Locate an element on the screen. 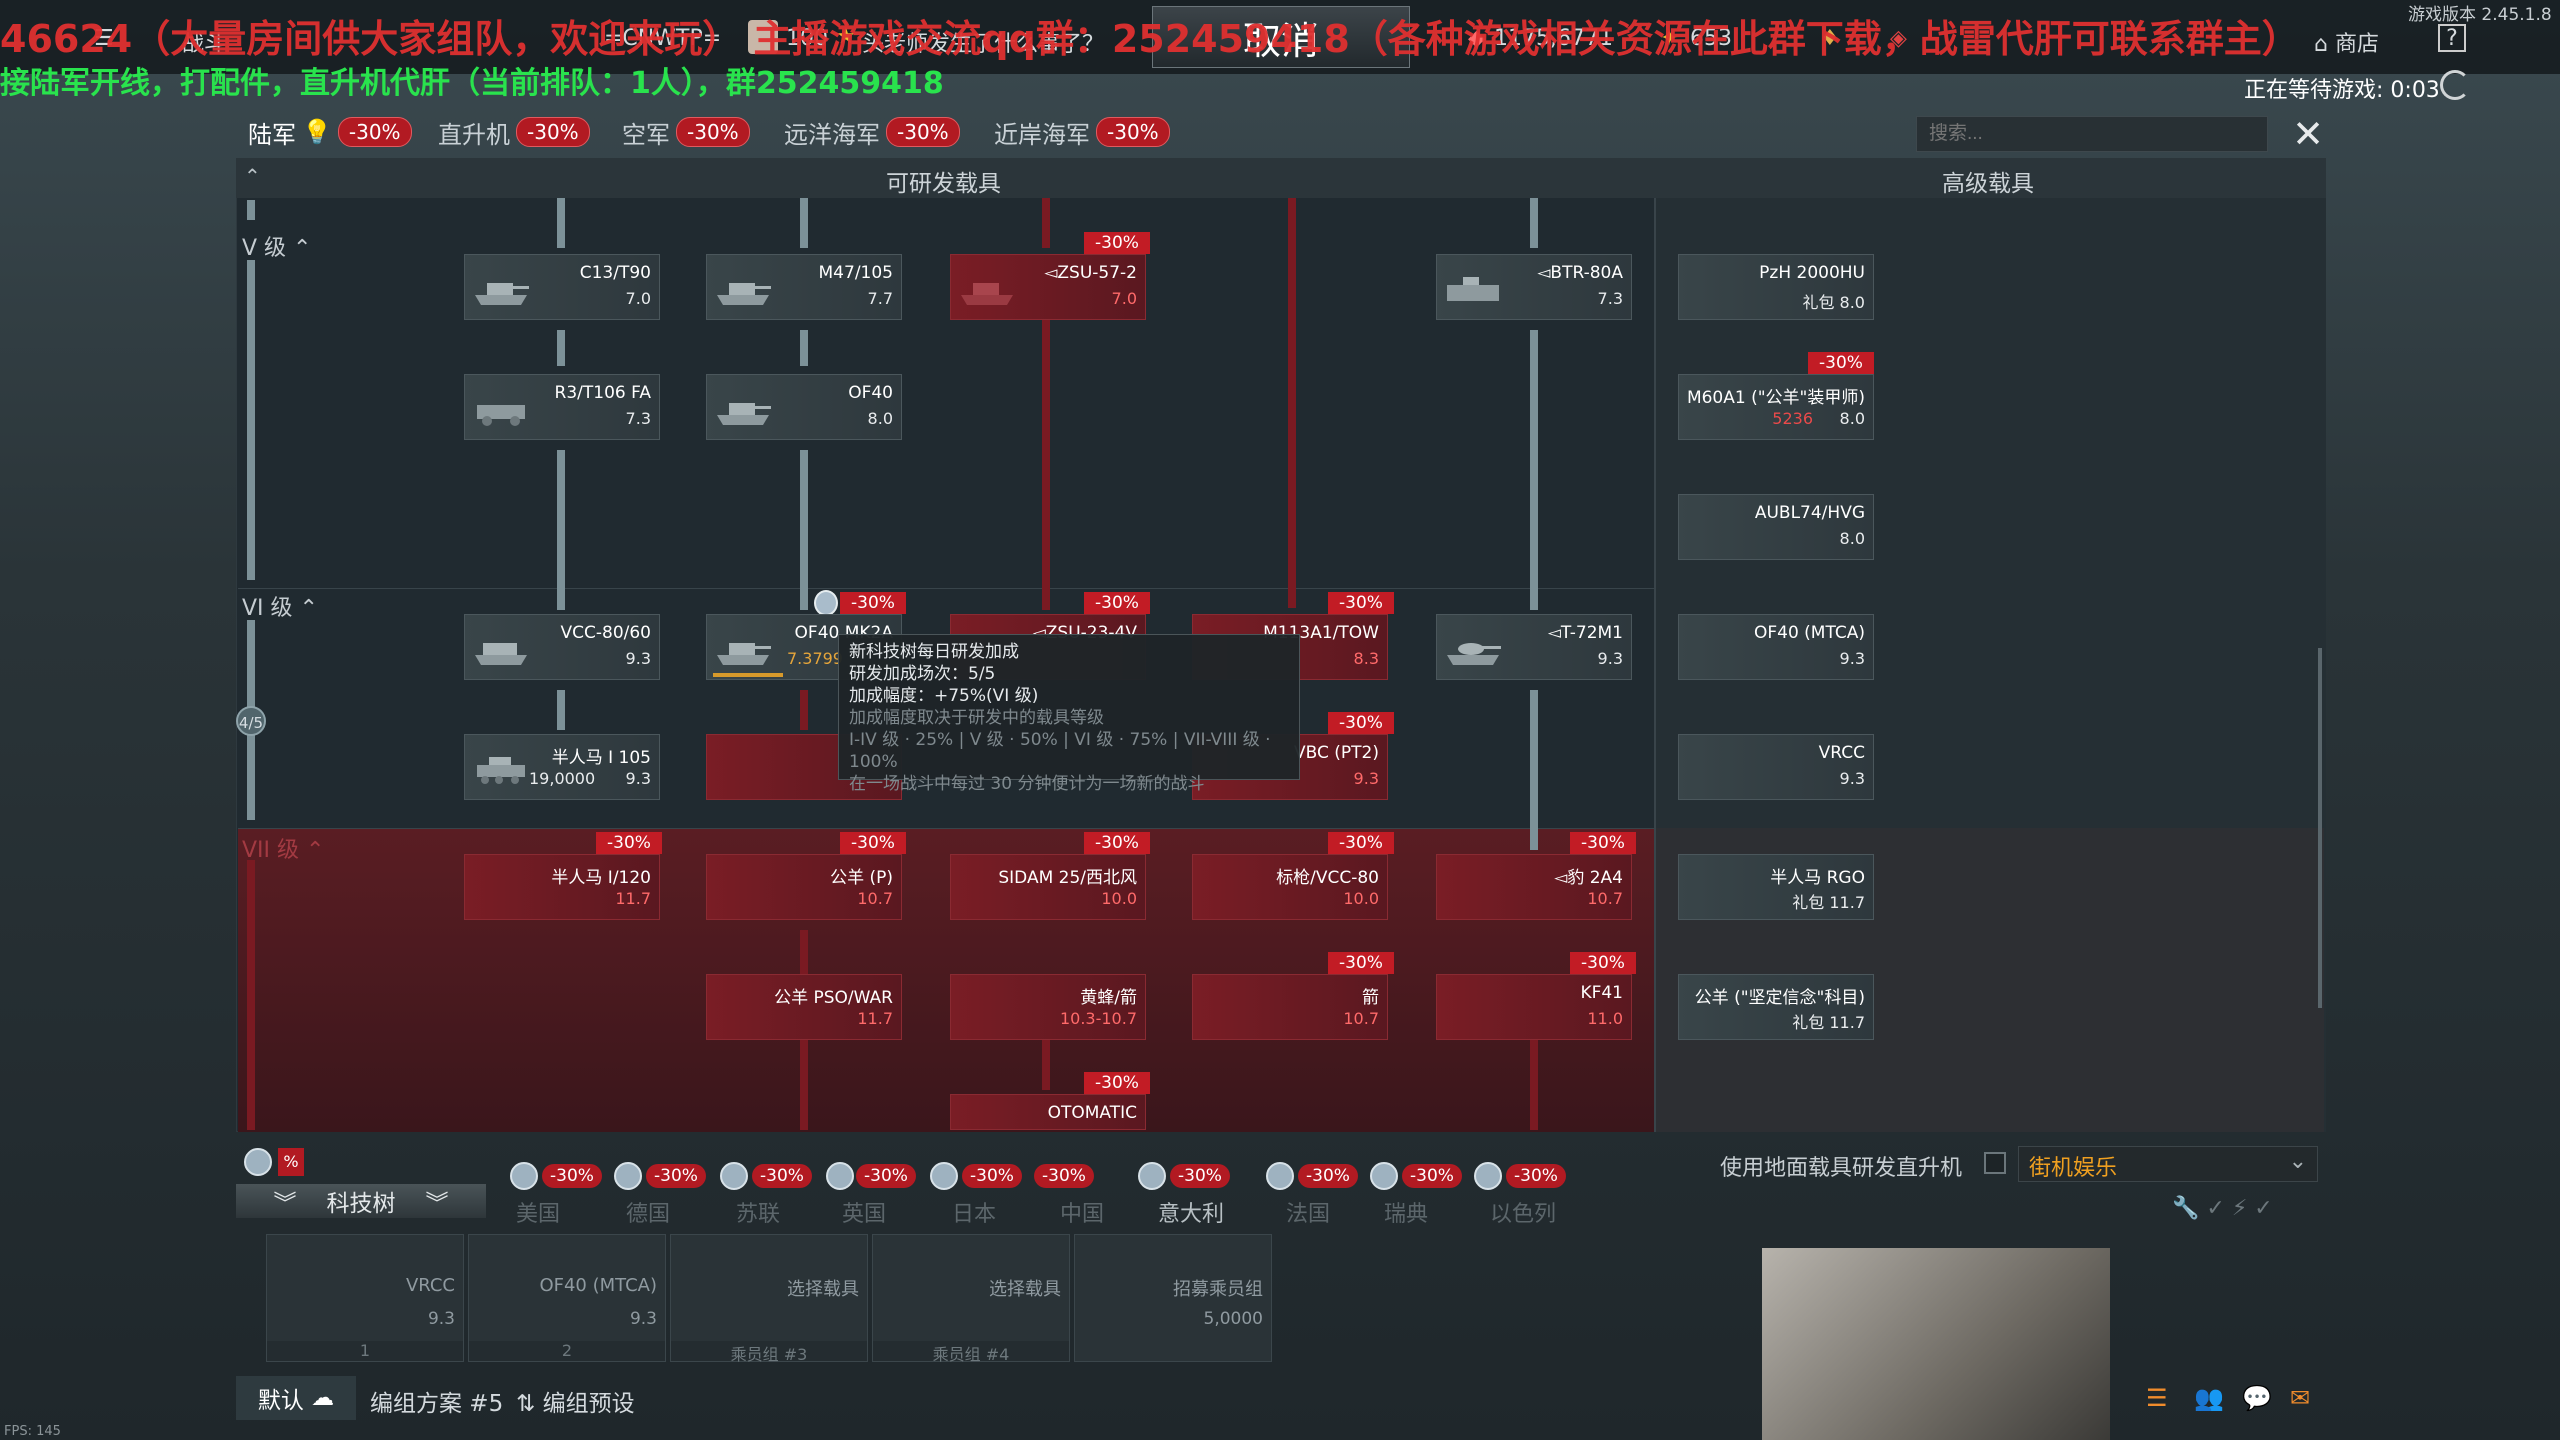 The height and width of the screenshot is (1440, 2560). shop-button: ⌂ 商店 is located at coordinates (2346, 42).